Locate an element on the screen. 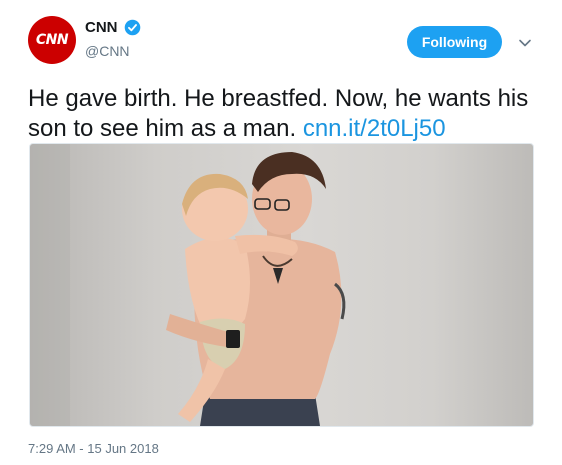  cnn-logo-text: CNN is located at coordinates (52, 40).